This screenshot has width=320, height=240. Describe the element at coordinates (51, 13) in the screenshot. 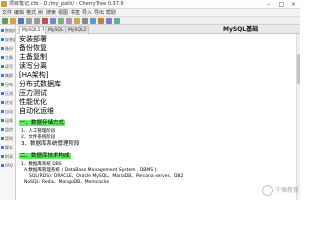

I see `menu-item-search: 搜索` at that location.